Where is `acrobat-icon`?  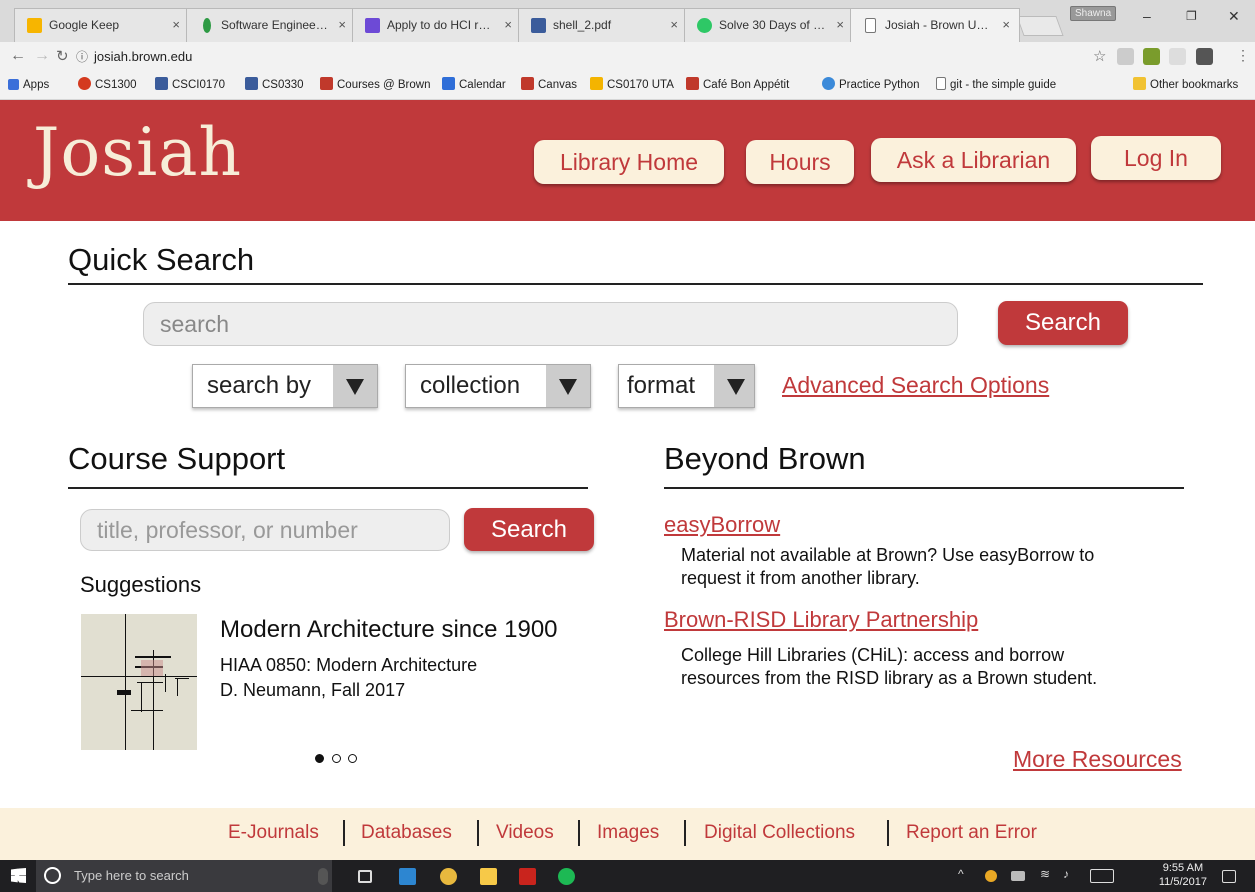 acrobat-icon is located at coordinates (527, 876).